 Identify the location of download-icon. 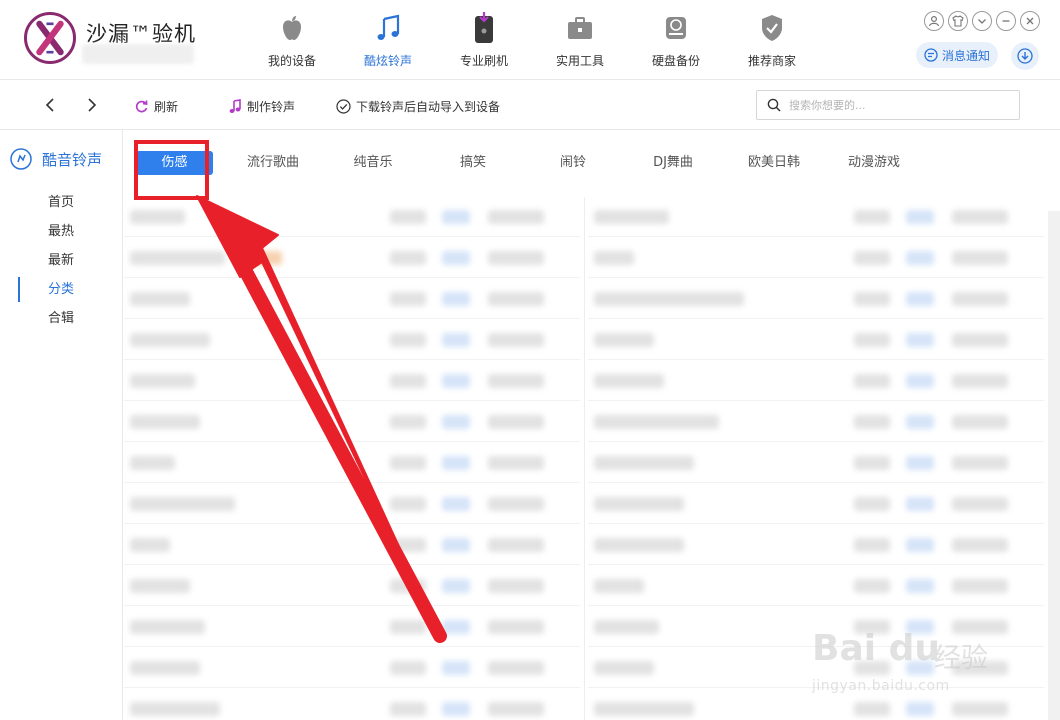
(1025, 56).